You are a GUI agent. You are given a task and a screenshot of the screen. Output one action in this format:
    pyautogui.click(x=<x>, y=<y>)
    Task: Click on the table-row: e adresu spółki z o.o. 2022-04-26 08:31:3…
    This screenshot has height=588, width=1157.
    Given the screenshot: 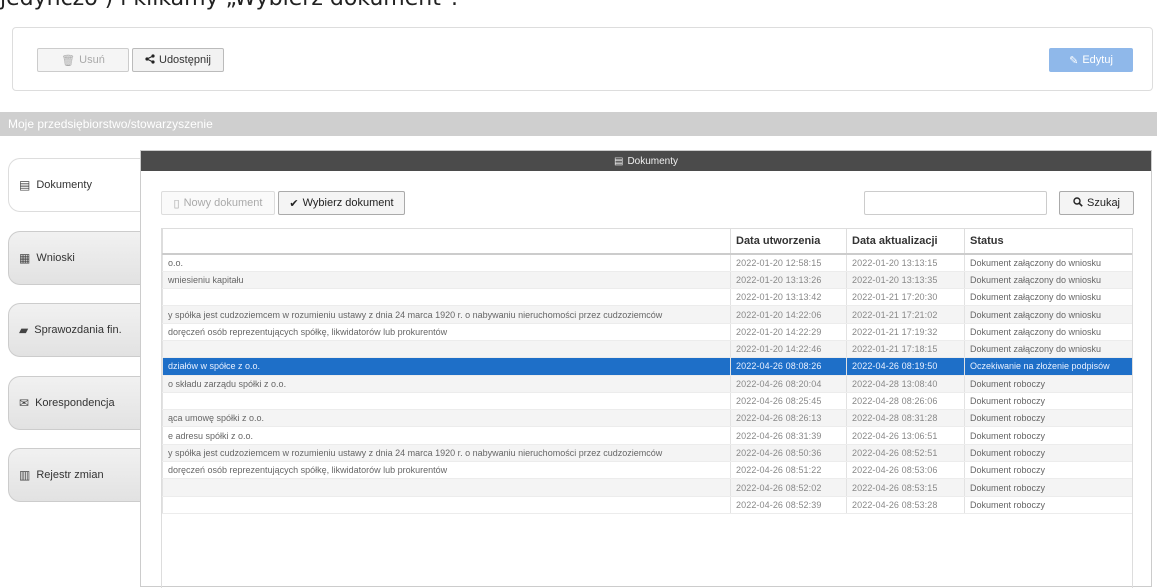 What is the action you would take?
    pyautogui.click(x=647, y=435)
    